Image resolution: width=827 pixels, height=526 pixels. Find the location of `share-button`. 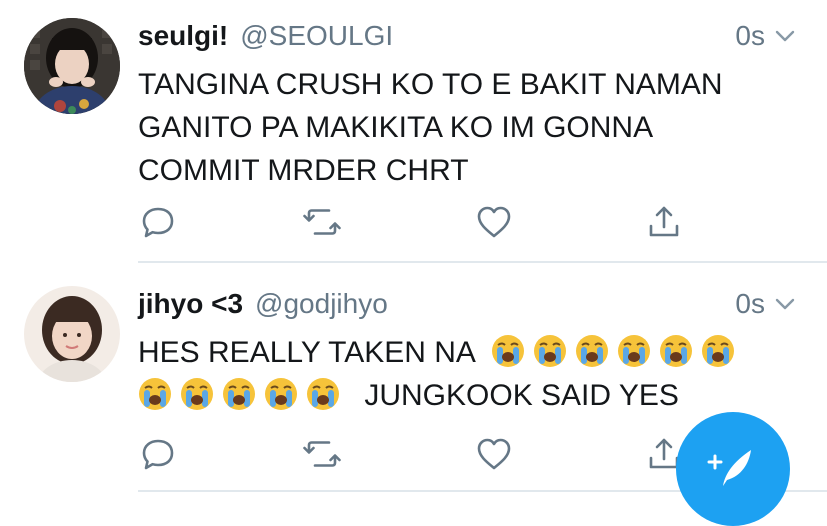

share-button is located at coordinates (664, 222).